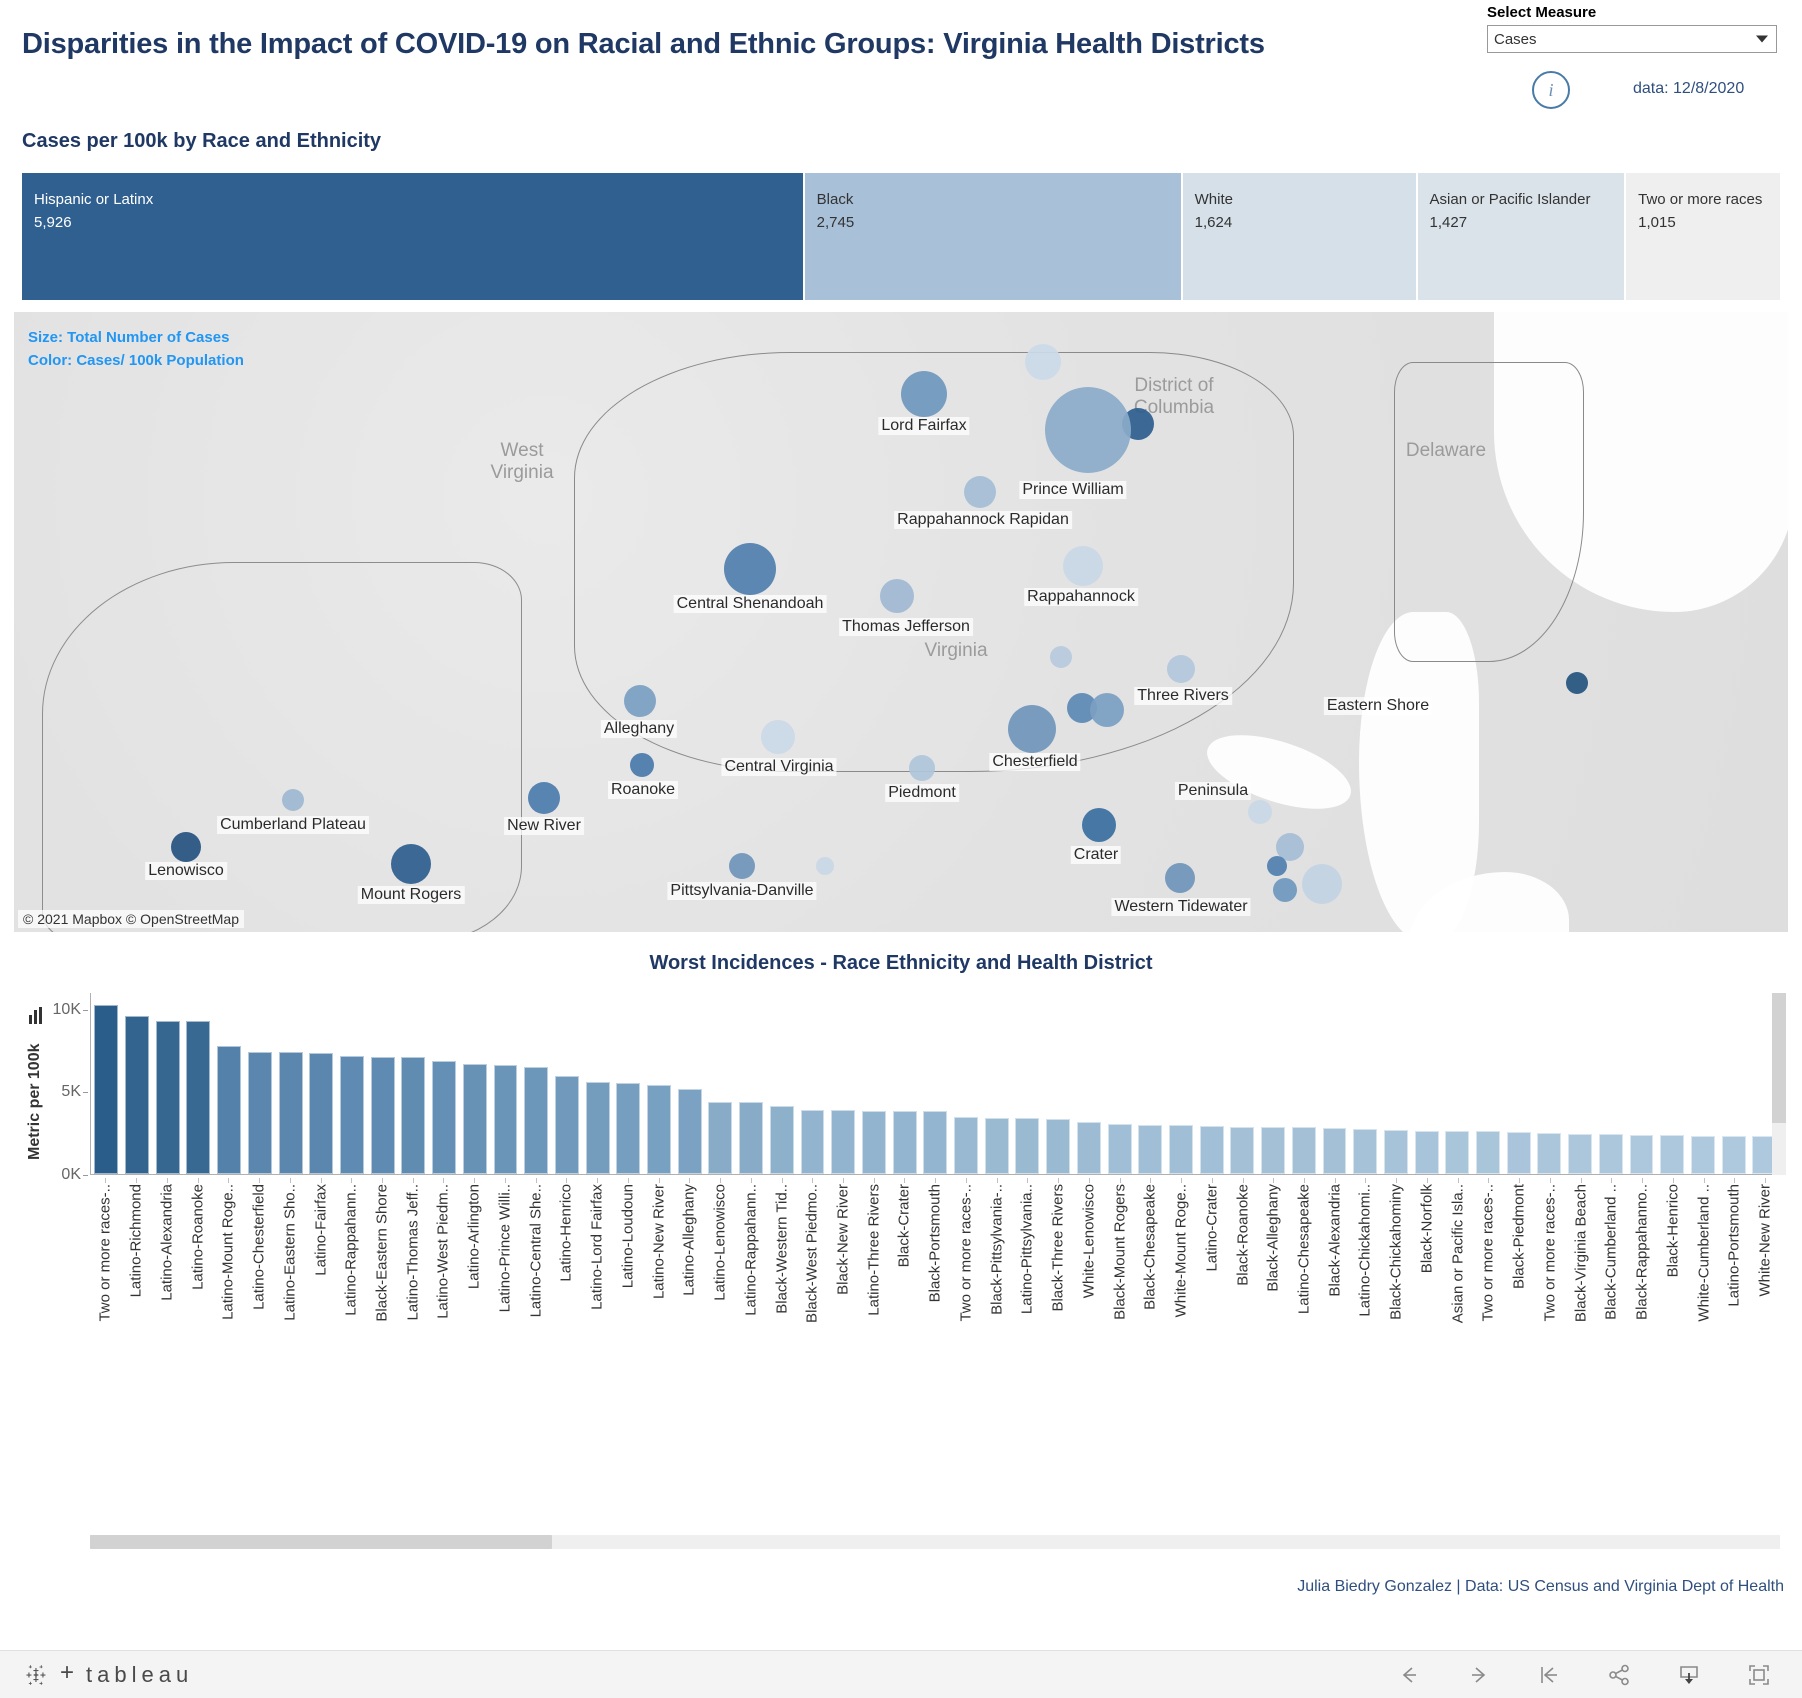 This screenshot has width=1802, height=1698. What do you see at coordinates (136, 1265) in the screenshot?
I see `x-axis-label: Latino-Richmond` at bounding box center [136, 1265].